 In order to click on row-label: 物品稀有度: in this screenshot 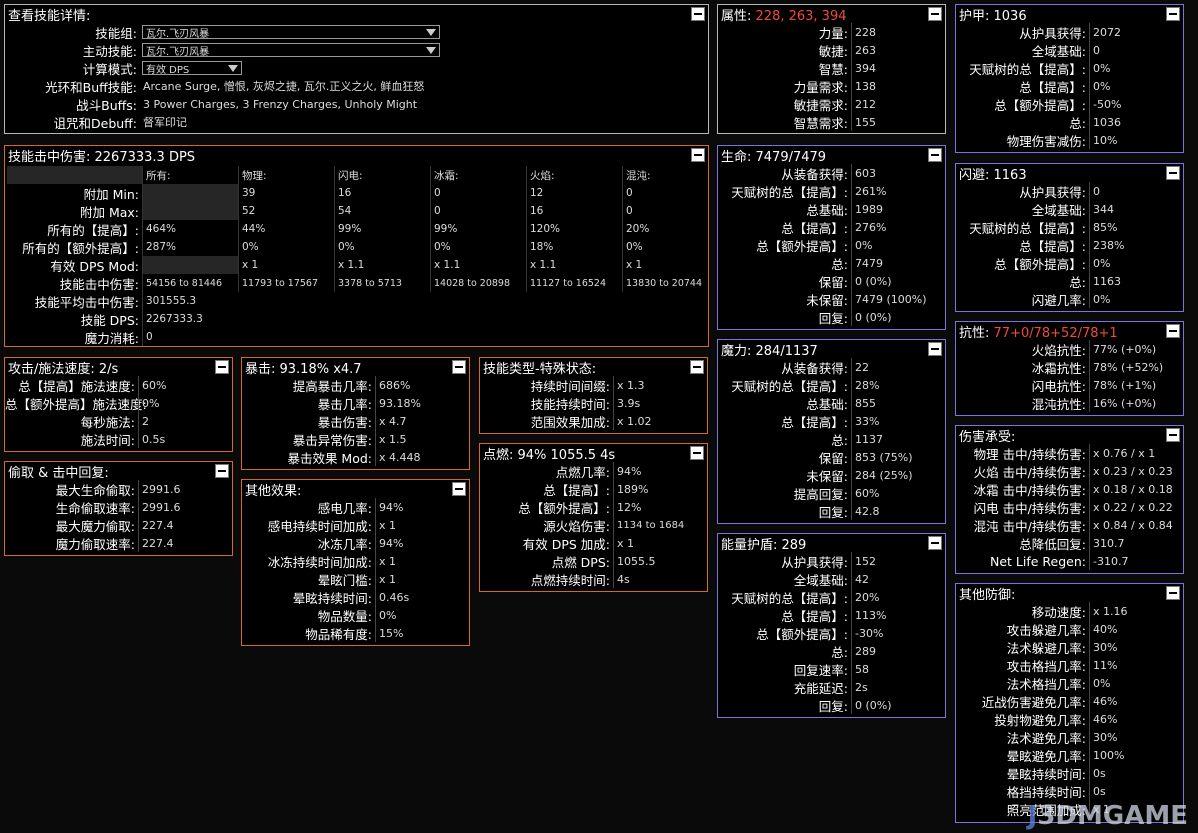, I will do `click(338, 634)`.